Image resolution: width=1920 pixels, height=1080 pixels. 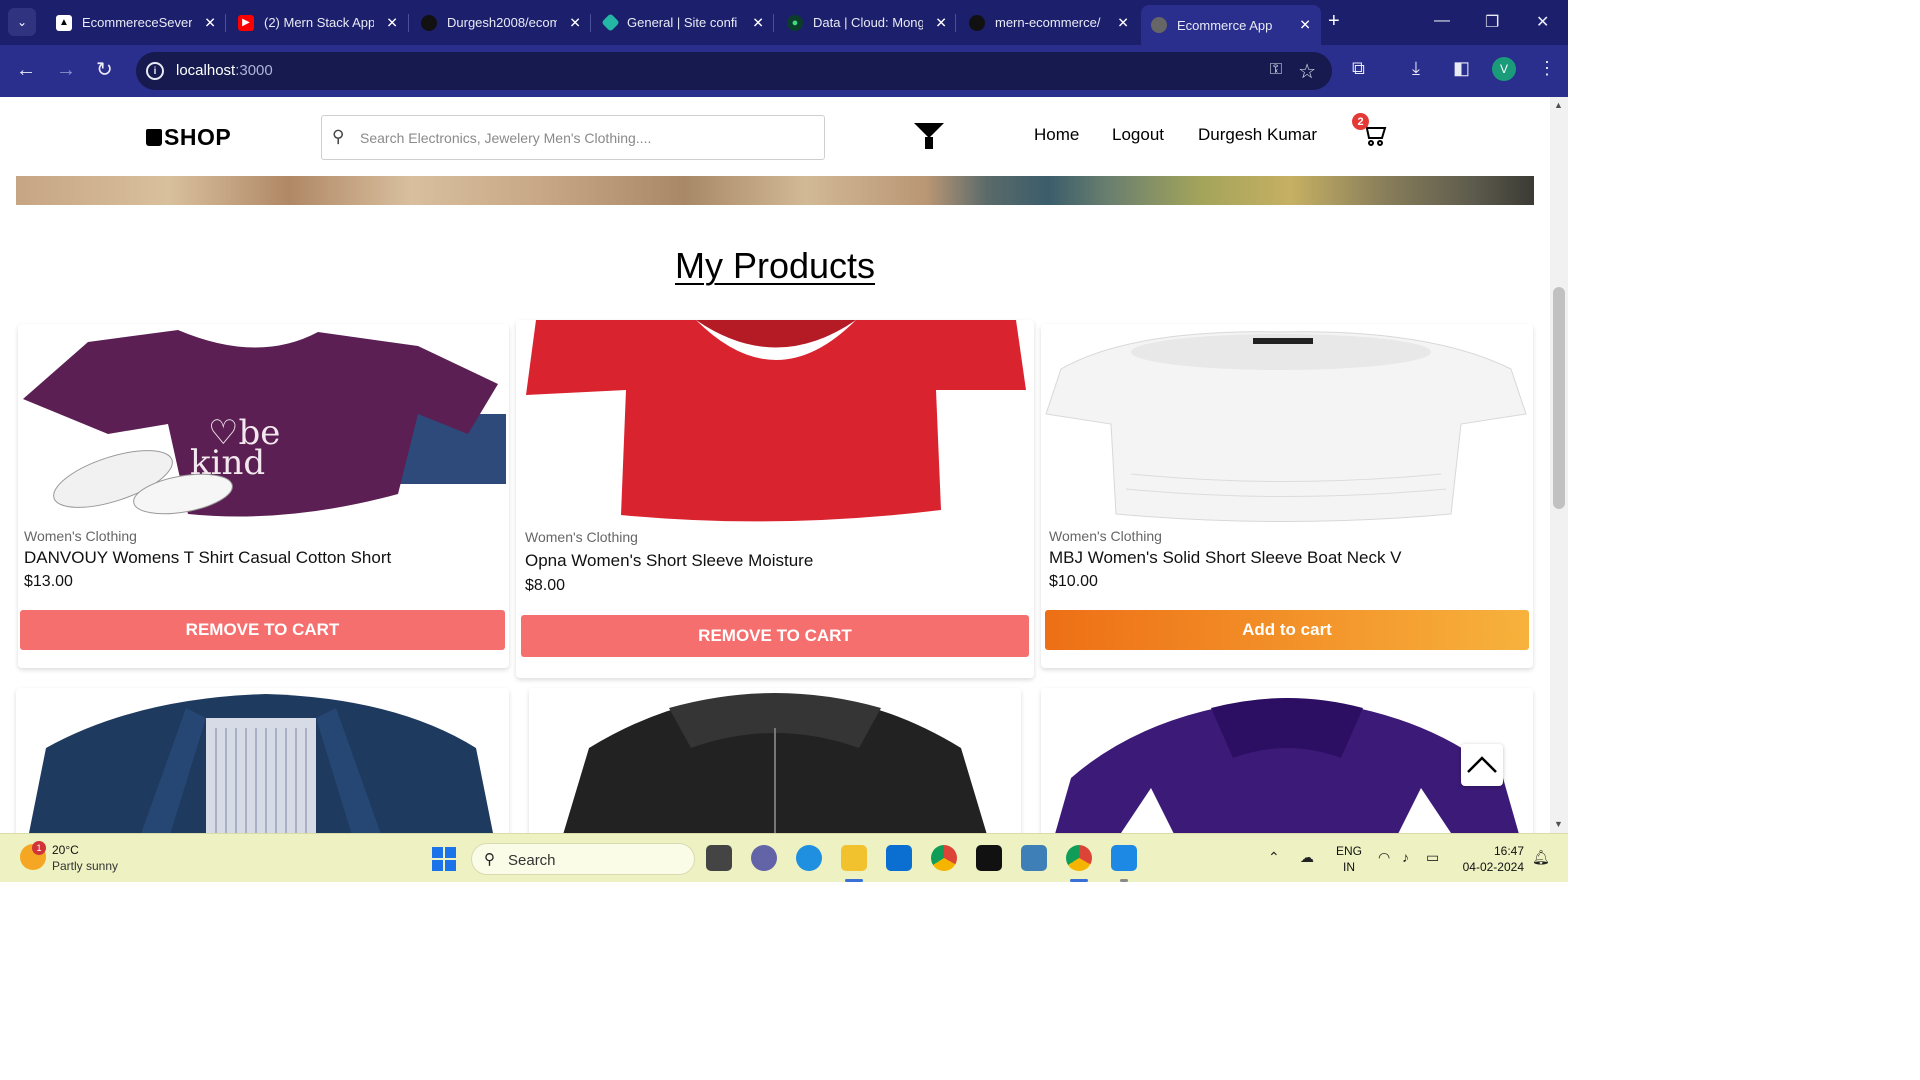 I want to click on wifi-icon: ◠, so click(x=1384, y=857).